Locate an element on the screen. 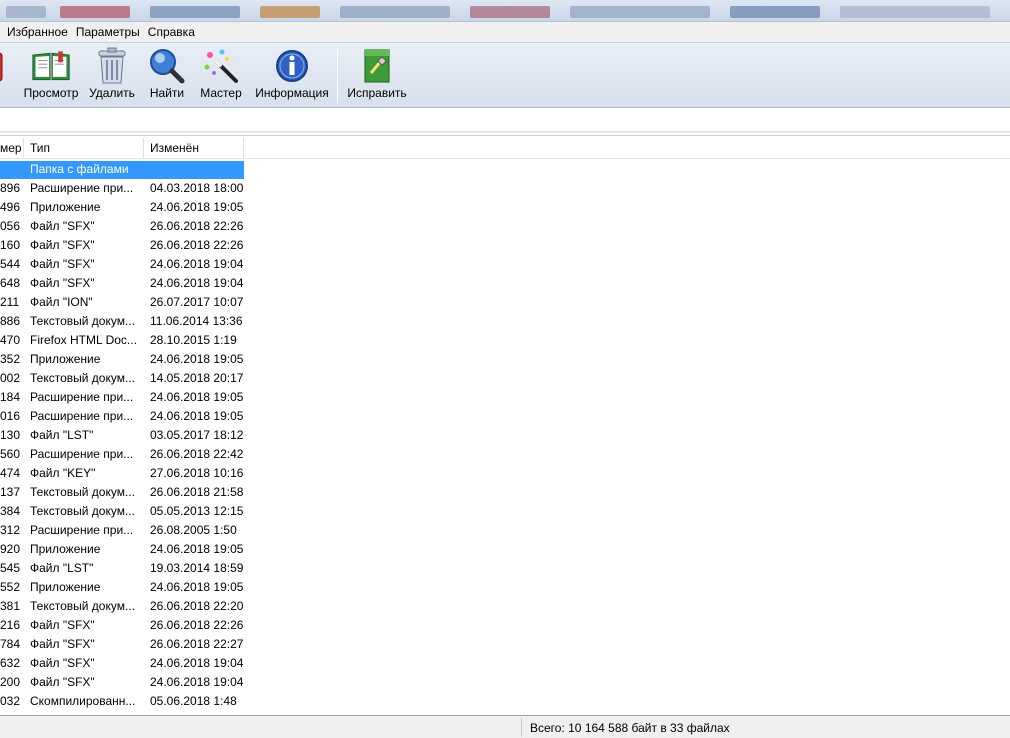 The width and height of the screenshot is (1010, 738). repair-button: Исправить is located at coordinates (377, 76).